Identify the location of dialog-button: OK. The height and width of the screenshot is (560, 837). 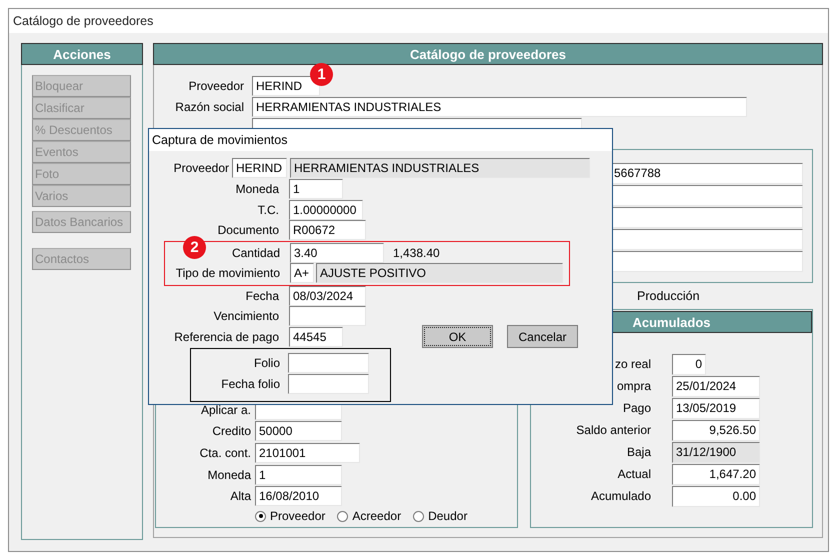
(457, 336).